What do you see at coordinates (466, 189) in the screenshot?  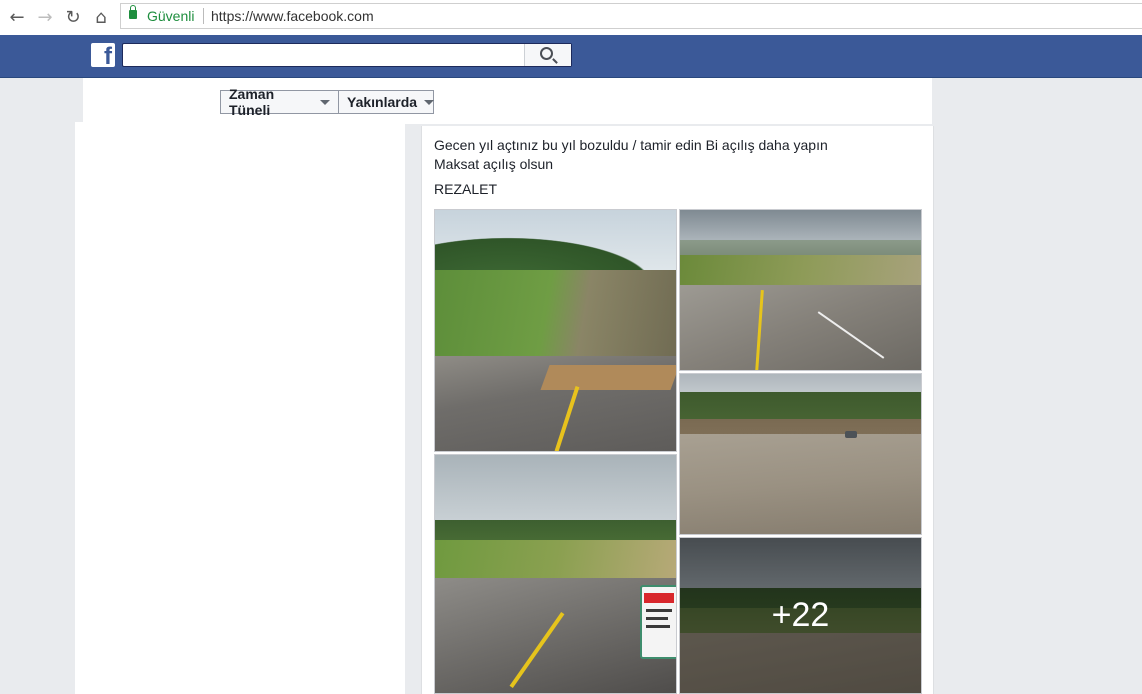 I see `post-text-line-3: REZALET` at bounding box center [466, 189].